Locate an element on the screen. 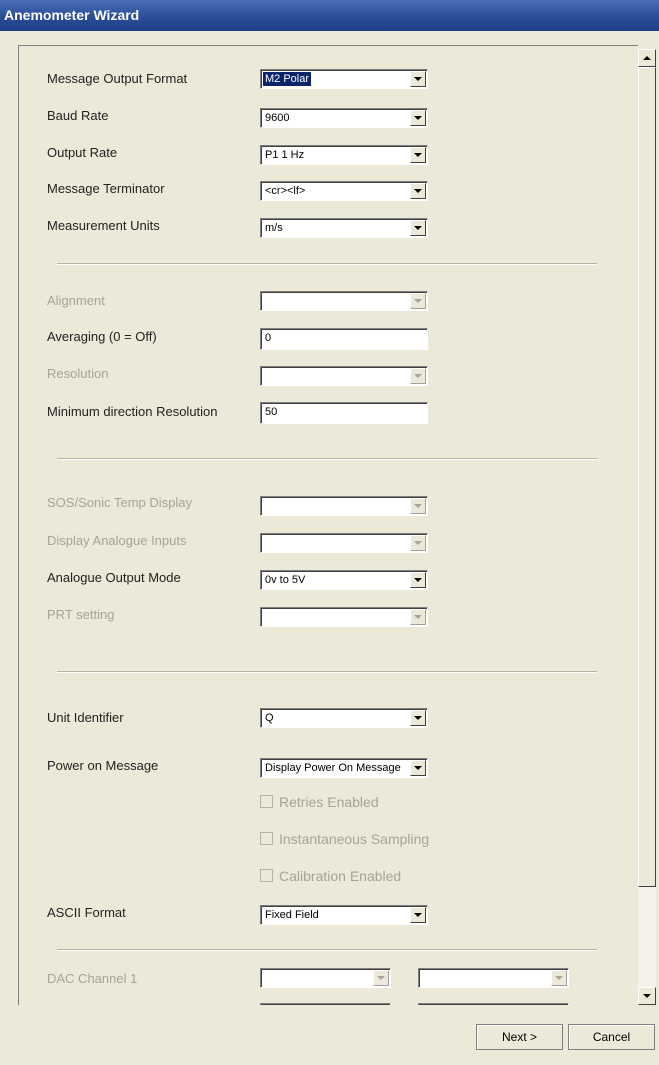  message-output-format-select: M2 Polar is located at coordinates (344, 79).